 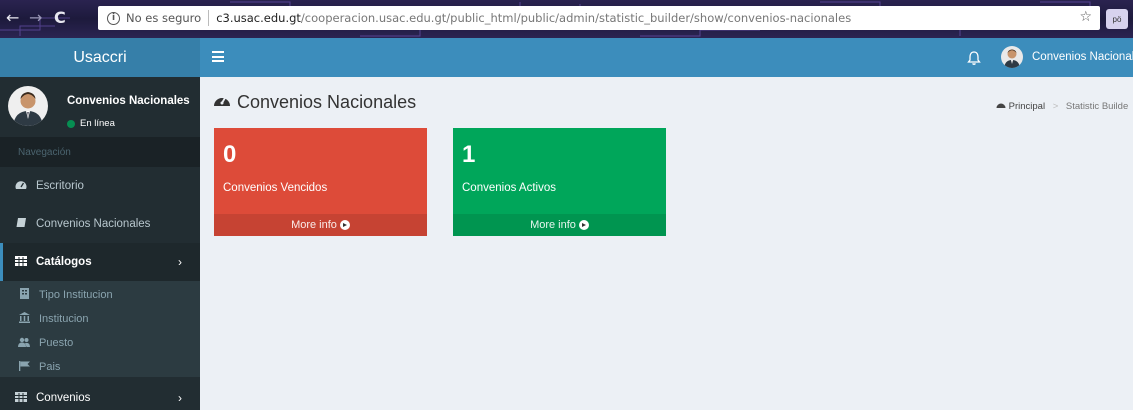 I want to click on user-panel: Convenios Nacionales En línea, so click(x=100, y=107).